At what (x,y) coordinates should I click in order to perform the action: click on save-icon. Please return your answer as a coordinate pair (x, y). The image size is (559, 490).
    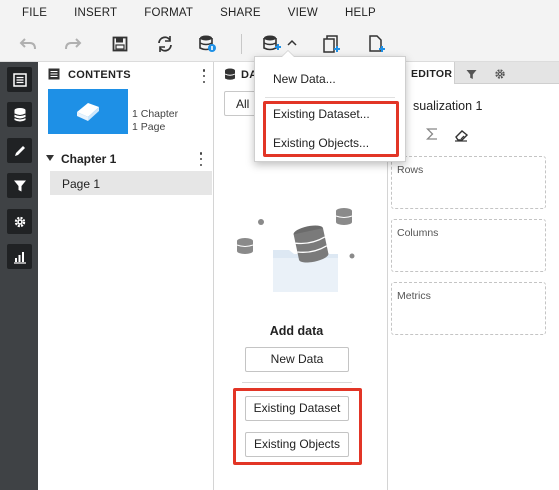
    Looking at the image, I should click on (120, 44).